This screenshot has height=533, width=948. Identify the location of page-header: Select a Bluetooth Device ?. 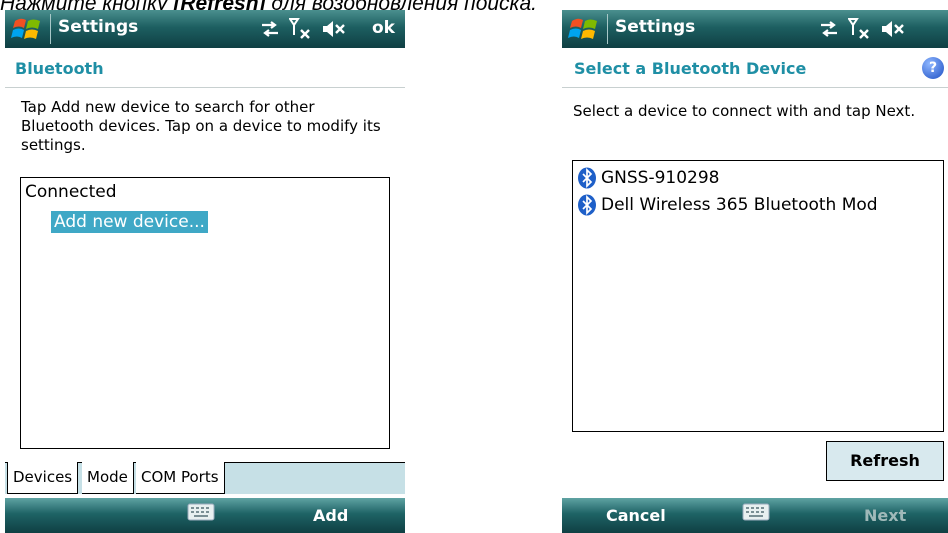
(755, 68).